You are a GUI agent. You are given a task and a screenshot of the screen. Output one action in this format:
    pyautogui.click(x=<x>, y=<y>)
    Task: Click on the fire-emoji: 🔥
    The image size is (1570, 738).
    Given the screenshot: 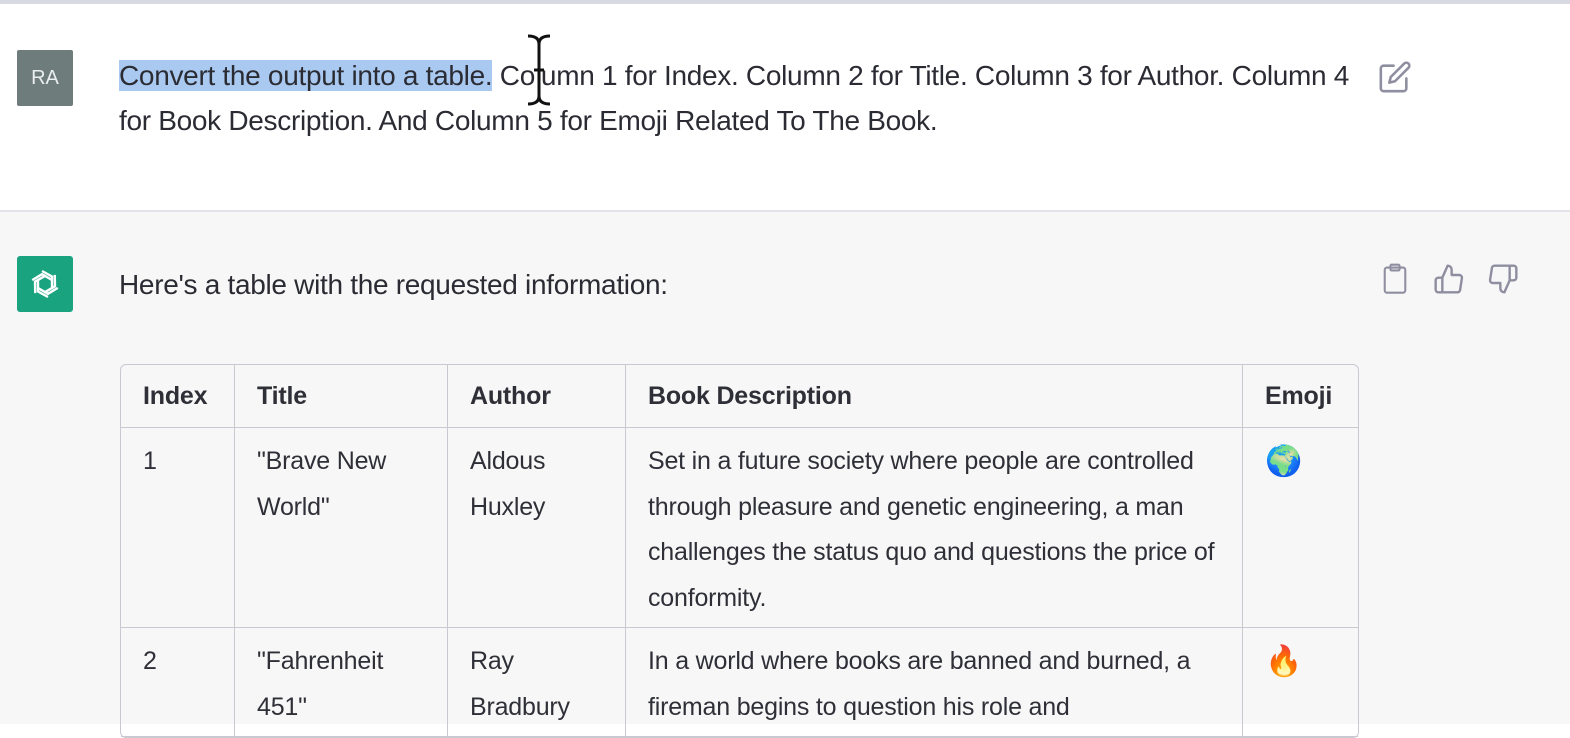 What is the action you would take?
    pyautogui.click(x=1300, y=682)
    